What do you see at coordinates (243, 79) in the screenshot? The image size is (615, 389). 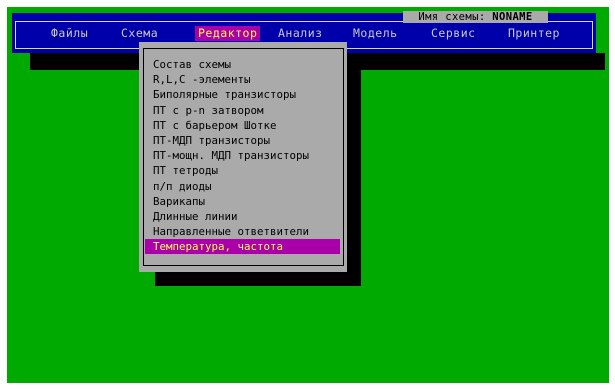 I see `dropdown-item-rlc-elements: R,L,C -элементы` at bounding box center [243, 79].